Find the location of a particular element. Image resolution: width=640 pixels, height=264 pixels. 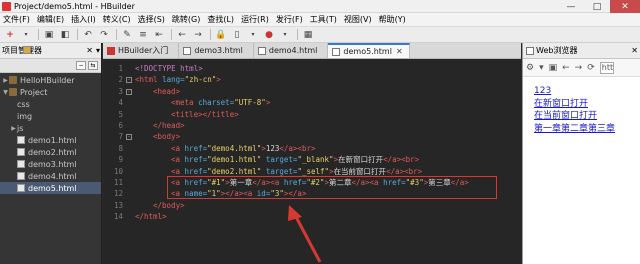

tree-item-label: demo1.html is located at coordinates (52, 140).